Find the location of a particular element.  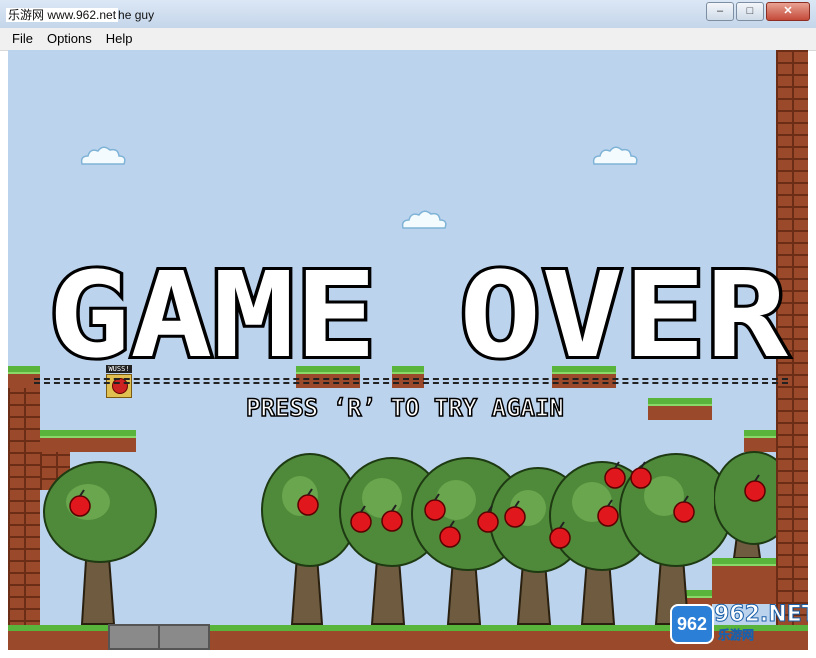

watermark-badge: 962 is located at coordinates (692, 624).